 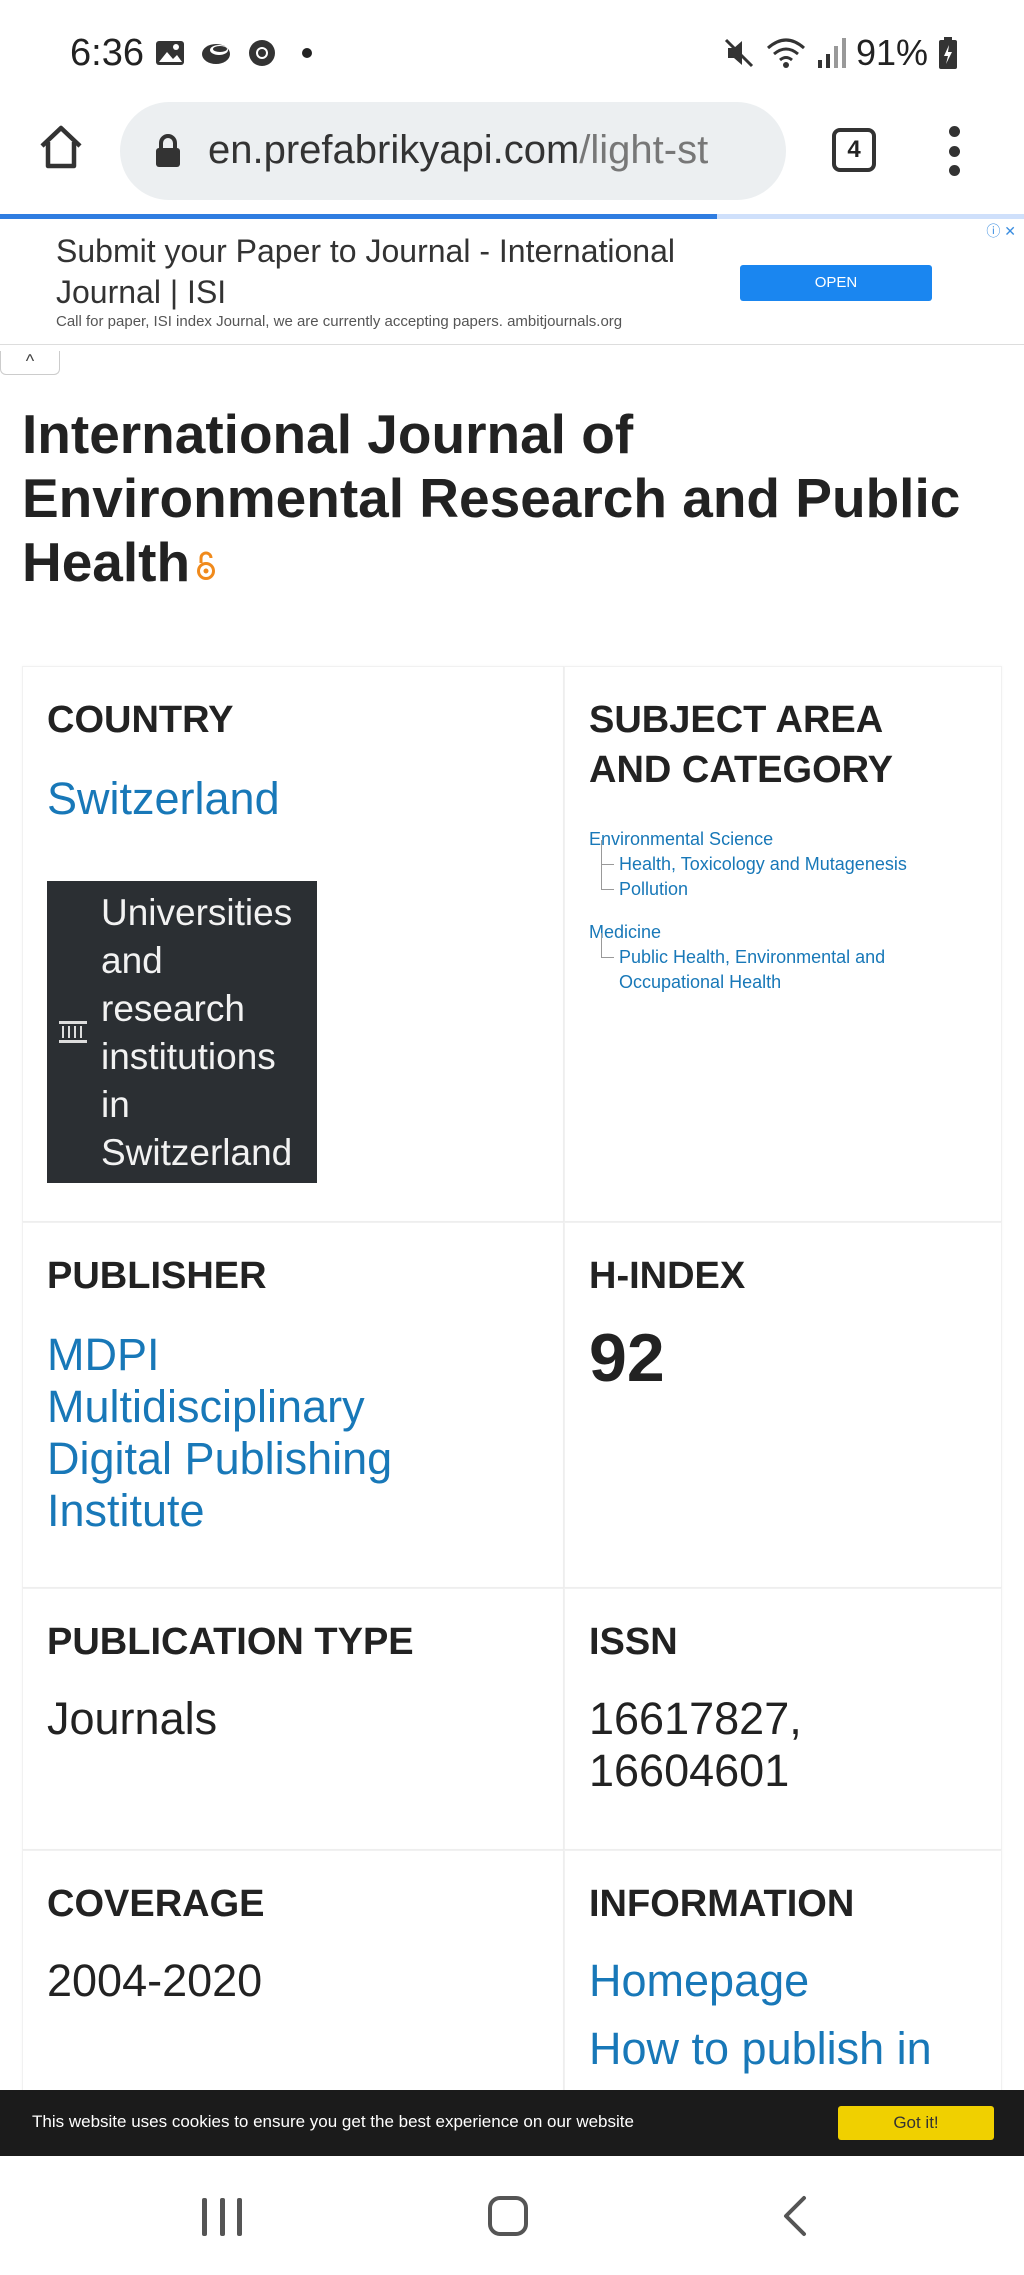 I want to click on browser-toolbar: en.prefabrikyapi.com/light-st 4, so click(x=512, y=159).